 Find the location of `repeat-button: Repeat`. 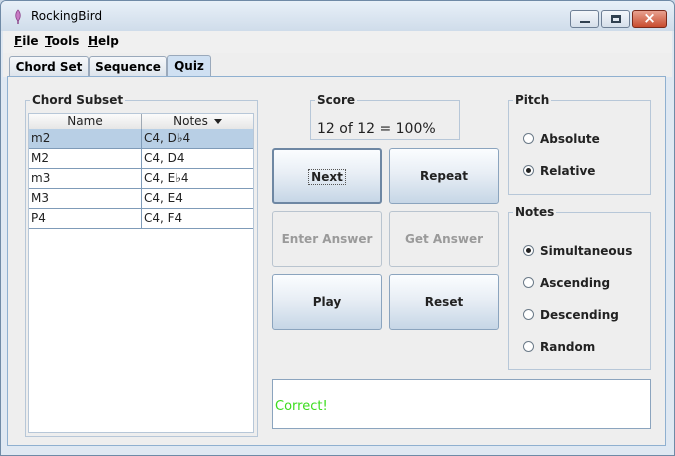

repeat-button: Repeat is located at coordinates (444, 176).